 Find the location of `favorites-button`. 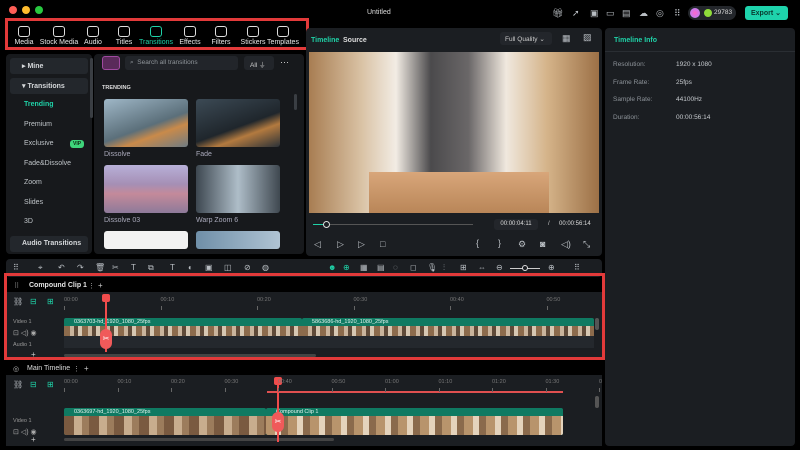

favorites-button is located at coordinates (111, 63).